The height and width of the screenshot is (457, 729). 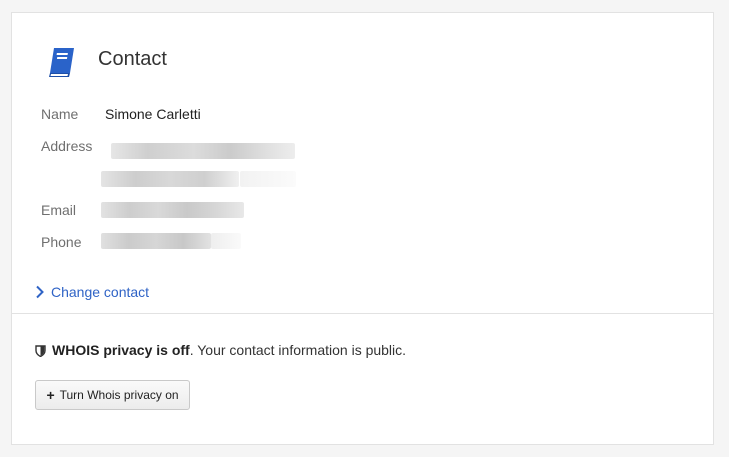 What do you see at coordinates (268, 179) in the screenshot?
I see `address-line-2-redacted-tail` at bounding box center [268, 179].